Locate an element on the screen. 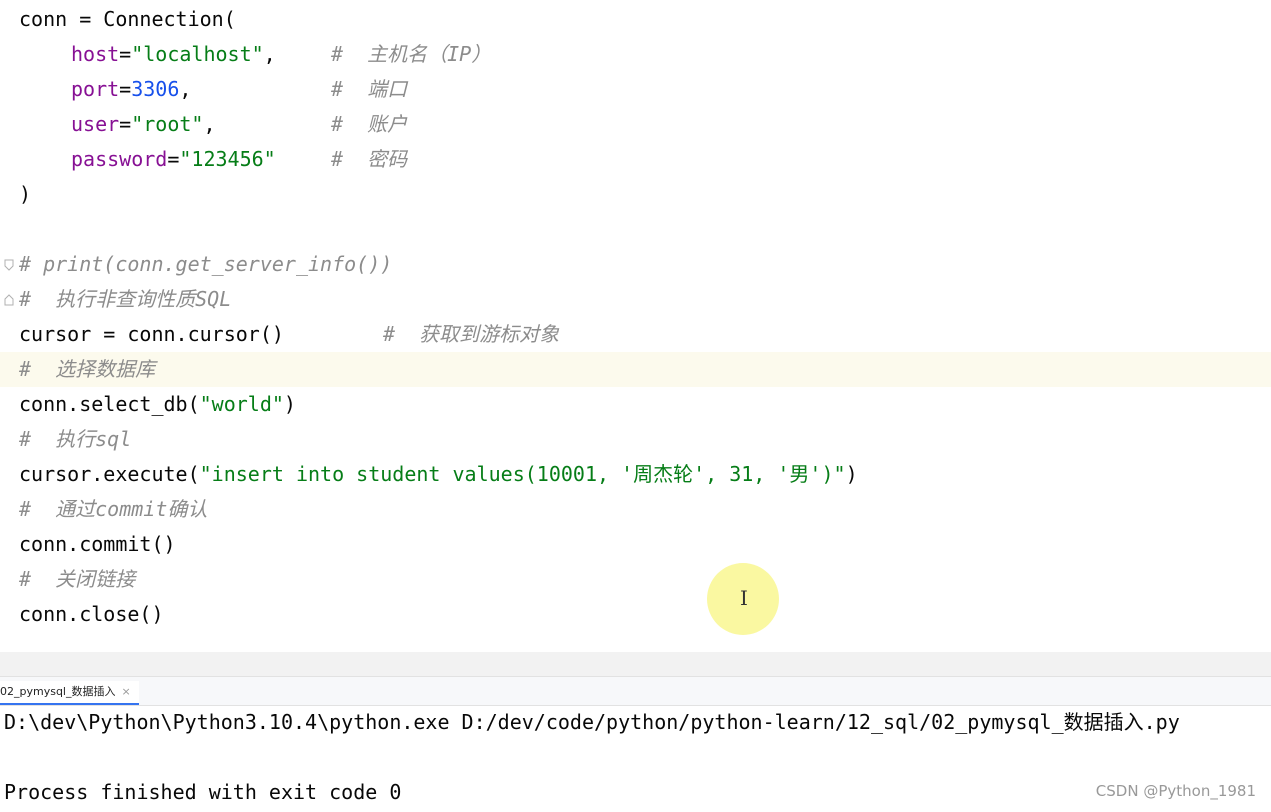 The height and width of the screenshot is (812, 1271). watermark: CSDN @Python_1981 is located at coordinates (1175, 791).